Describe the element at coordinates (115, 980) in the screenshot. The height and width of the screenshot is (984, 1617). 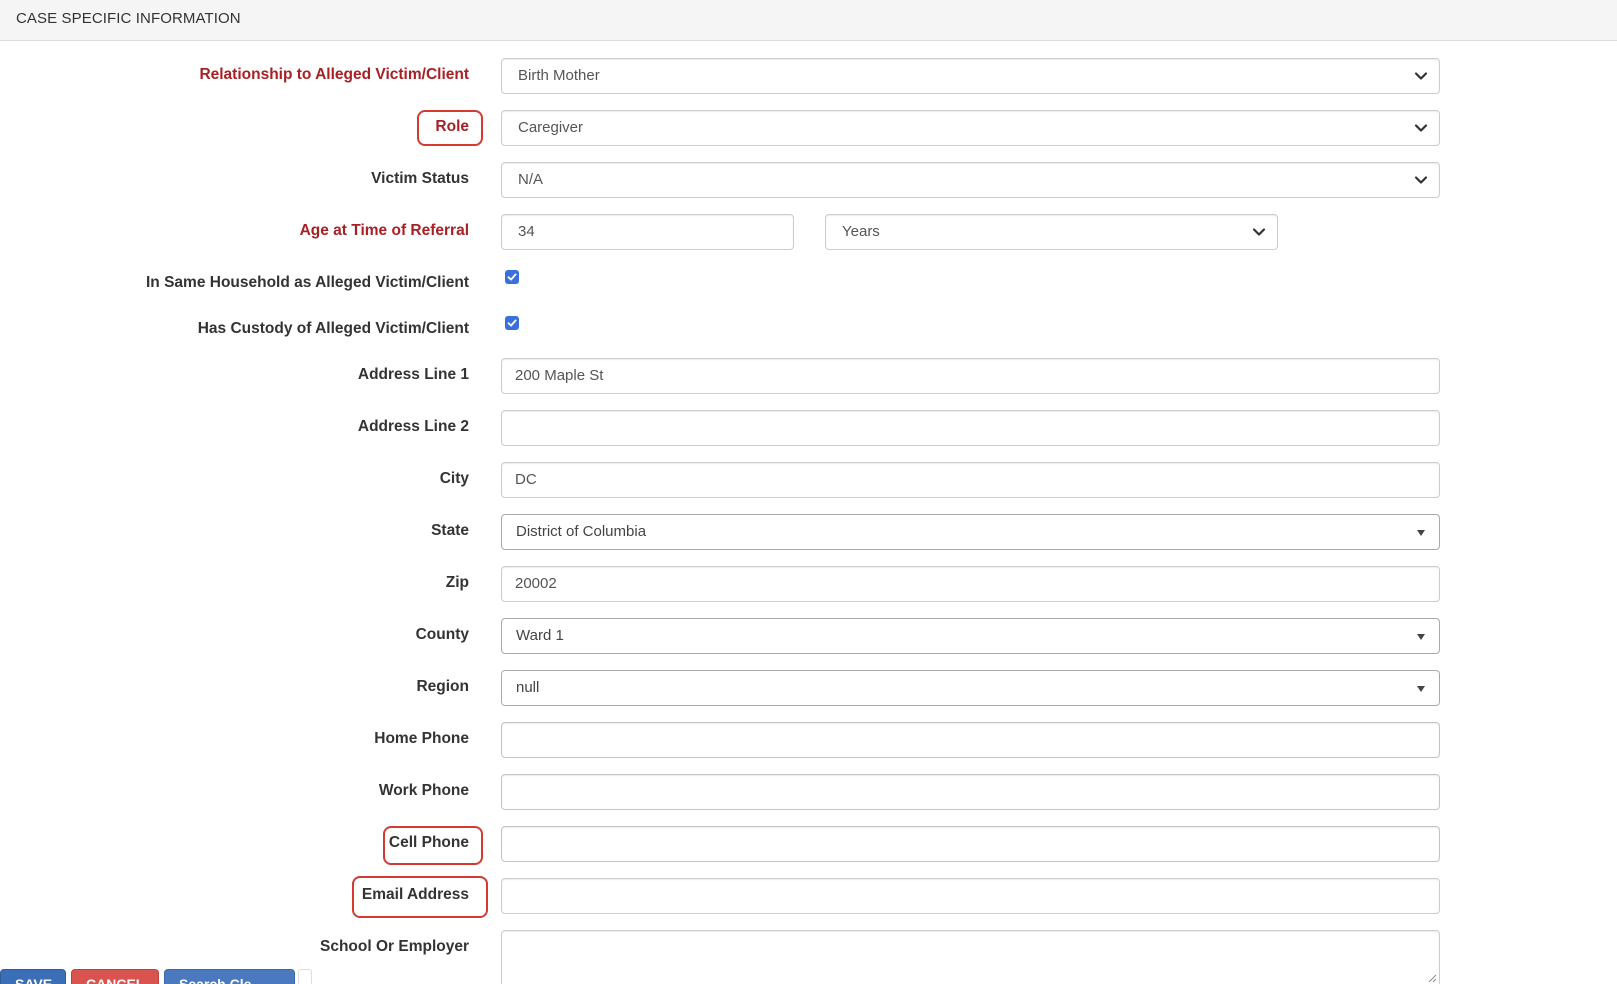
I see `cancel-button-label: CANCEL` at that location.